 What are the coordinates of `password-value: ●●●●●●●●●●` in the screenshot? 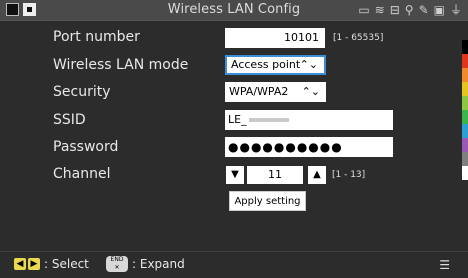 It's located at (285, 147).